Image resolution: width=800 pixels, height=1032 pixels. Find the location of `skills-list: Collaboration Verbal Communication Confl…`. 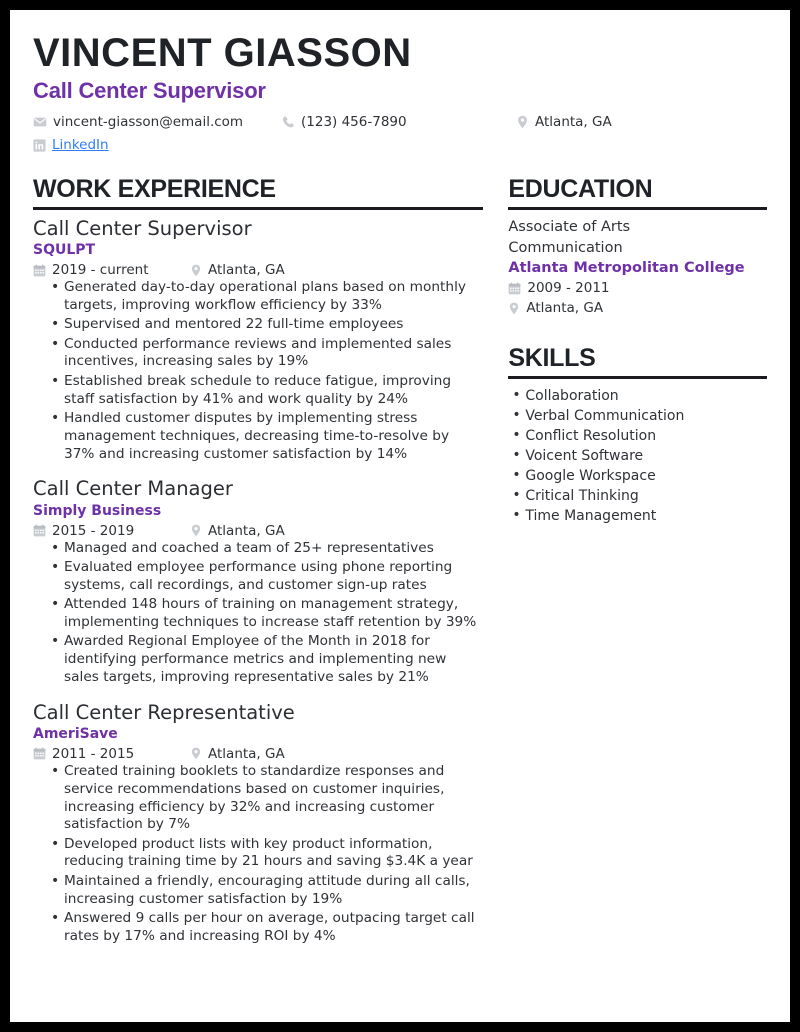

skills-list: Collaboration Verbal Communication Confl… is located at coordinates (637, 455).